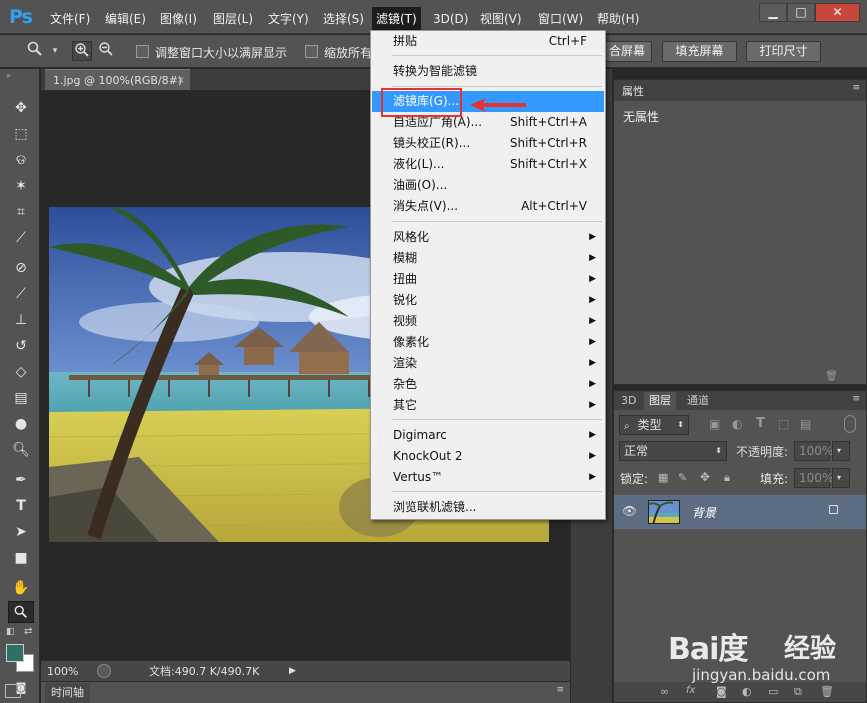 The height and width of the screenshot is (703, 867). Describe the element at coordinates (55, 51) in the screenshot. I see `tool-preset-chevron-icon: ▾` at that location.